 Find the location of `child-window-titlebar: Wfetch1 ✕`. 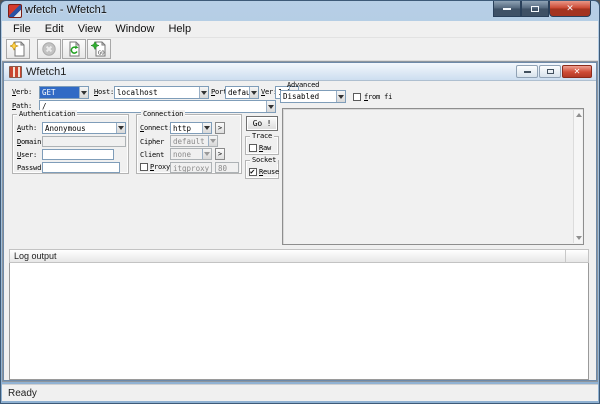

child-window-titlebar: Wfetch1 ✕ is located at coordinates (300, 72).